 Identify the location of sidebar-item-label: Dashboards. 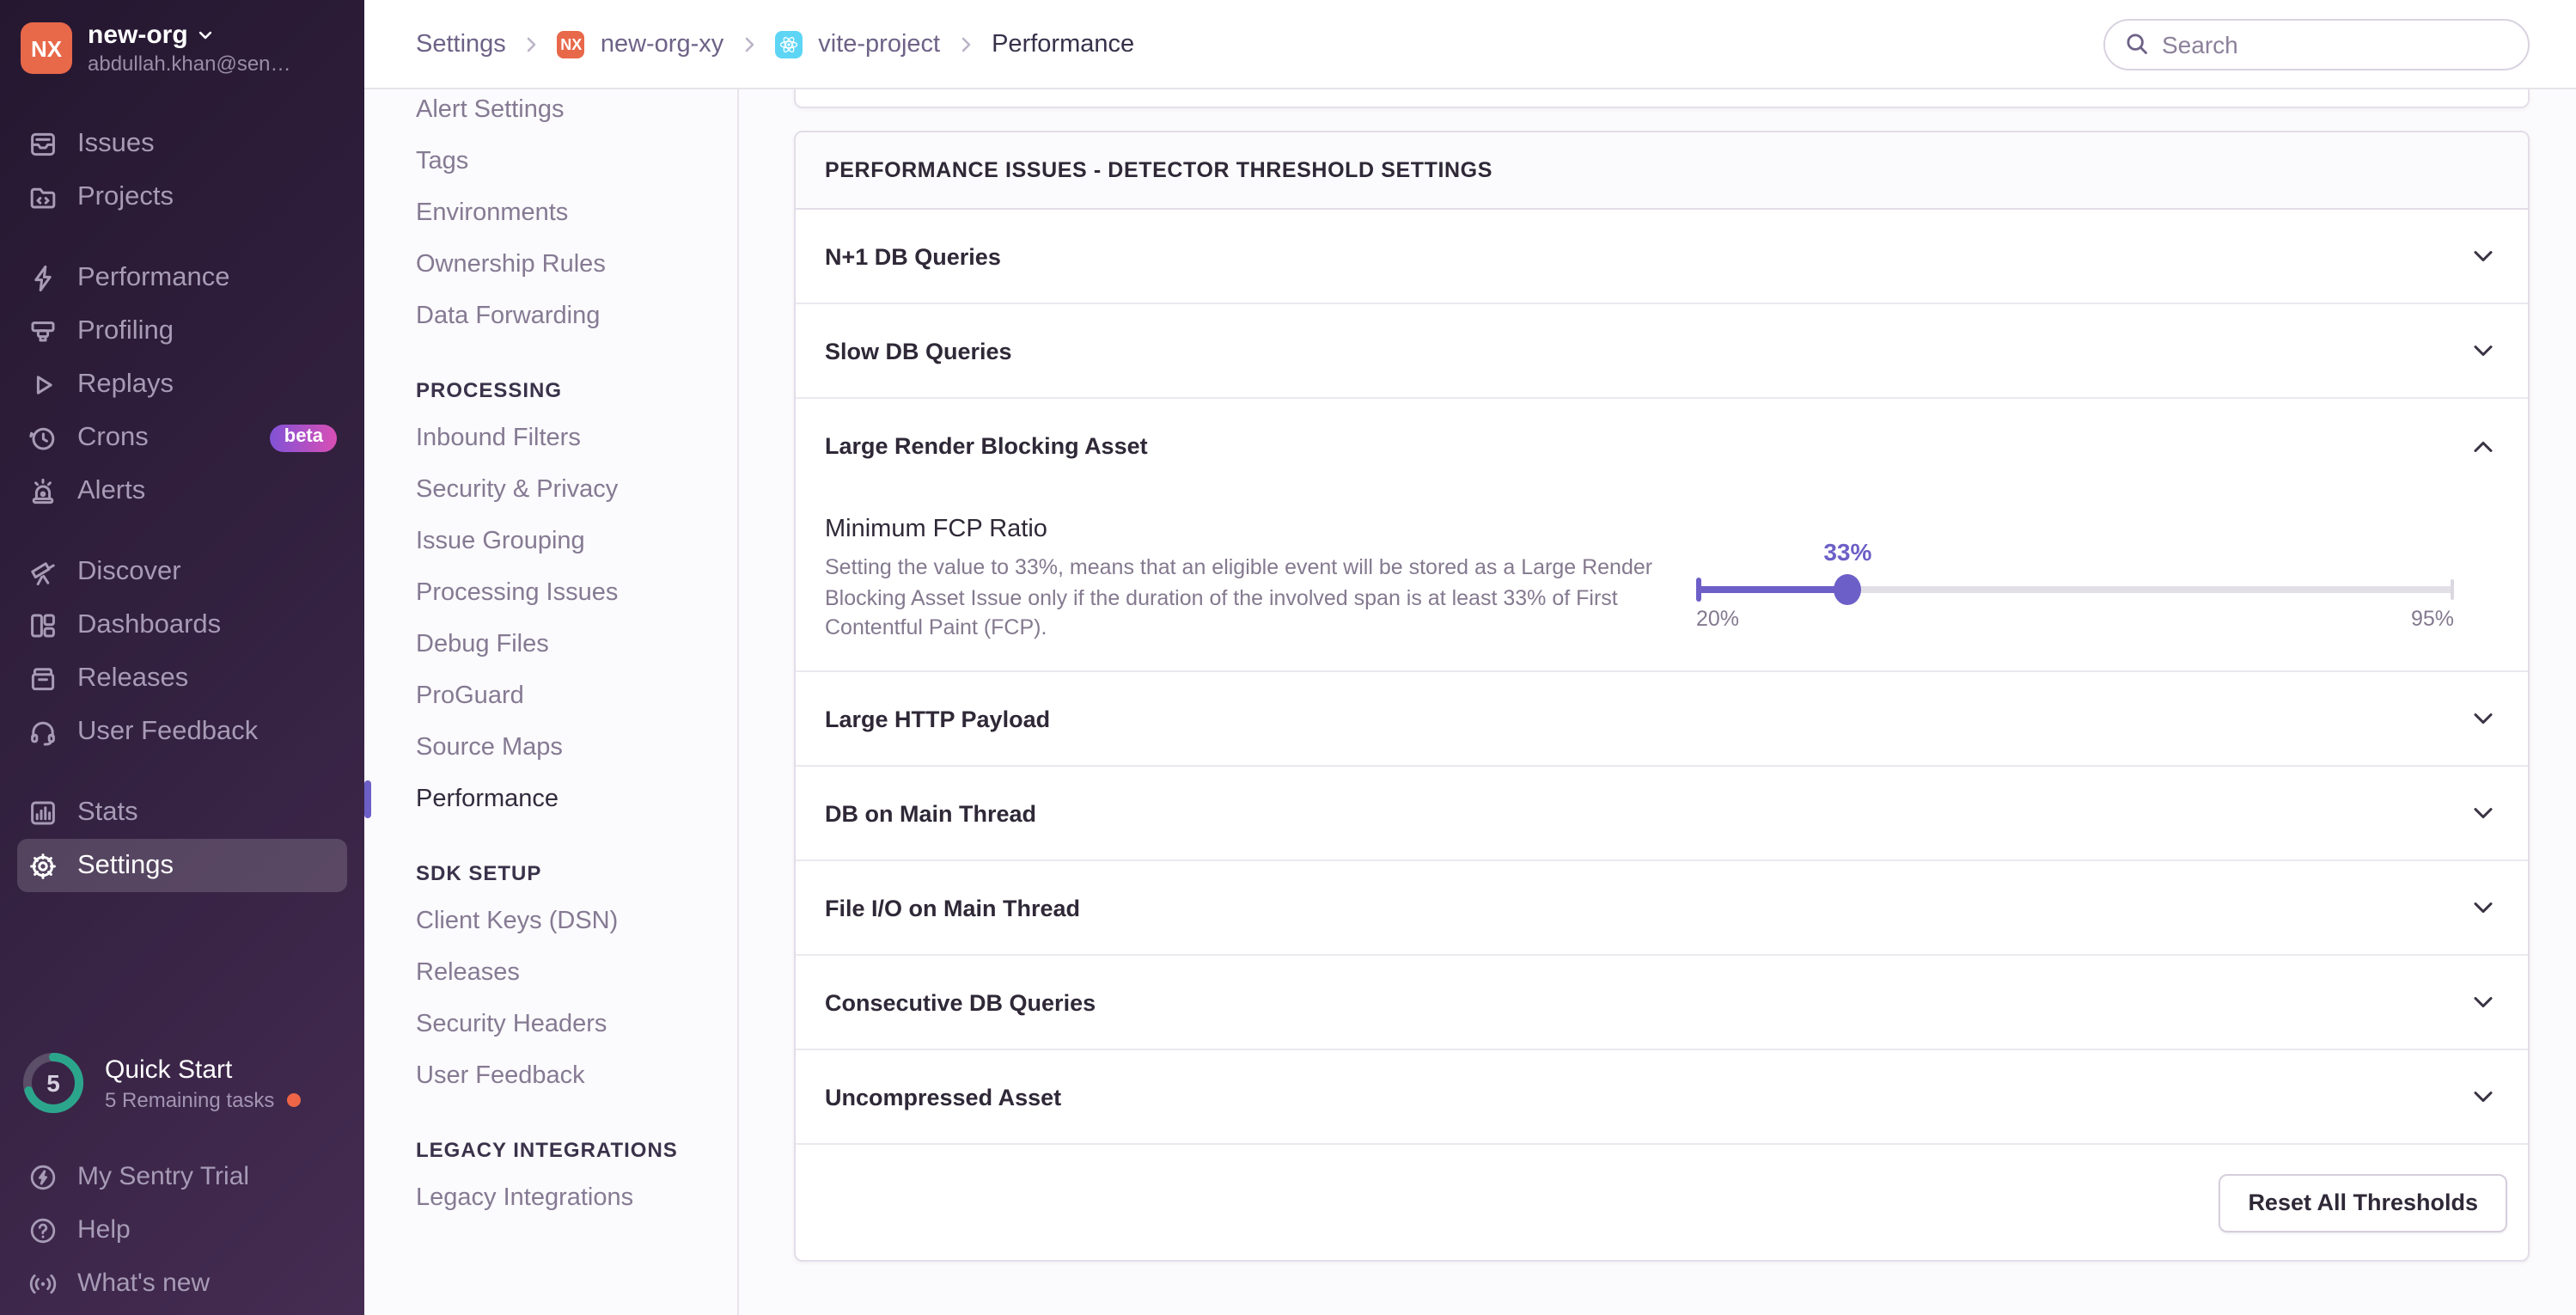
(149, 624).